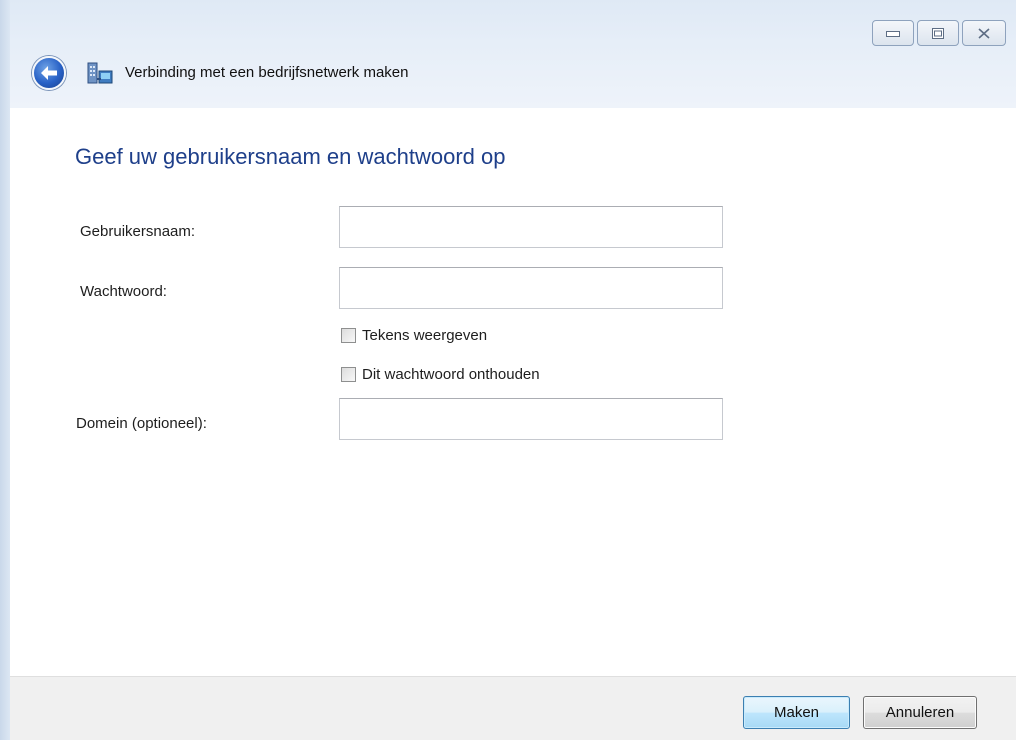 This screenshot has width=1016, height=740. I want to click on caption-buttons, so click(939, 33).